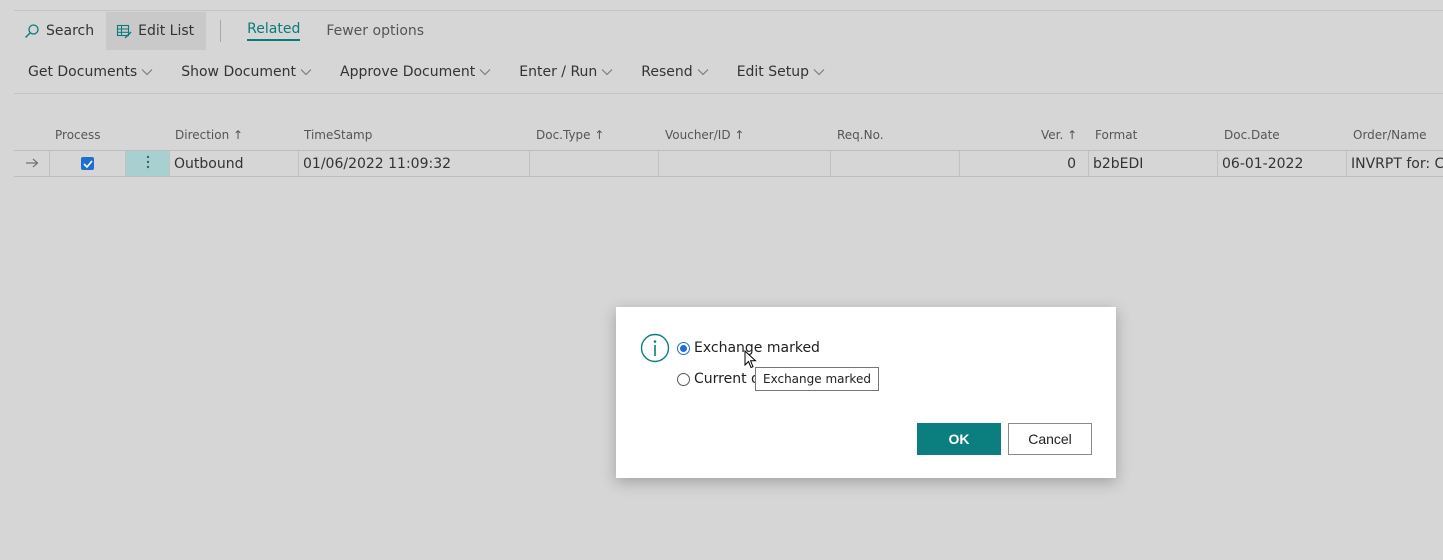 Image resolution: width=1443 pixels, height=560 pixels. I want to click on fewer-options-button: Fewer options, so click(375, 31).